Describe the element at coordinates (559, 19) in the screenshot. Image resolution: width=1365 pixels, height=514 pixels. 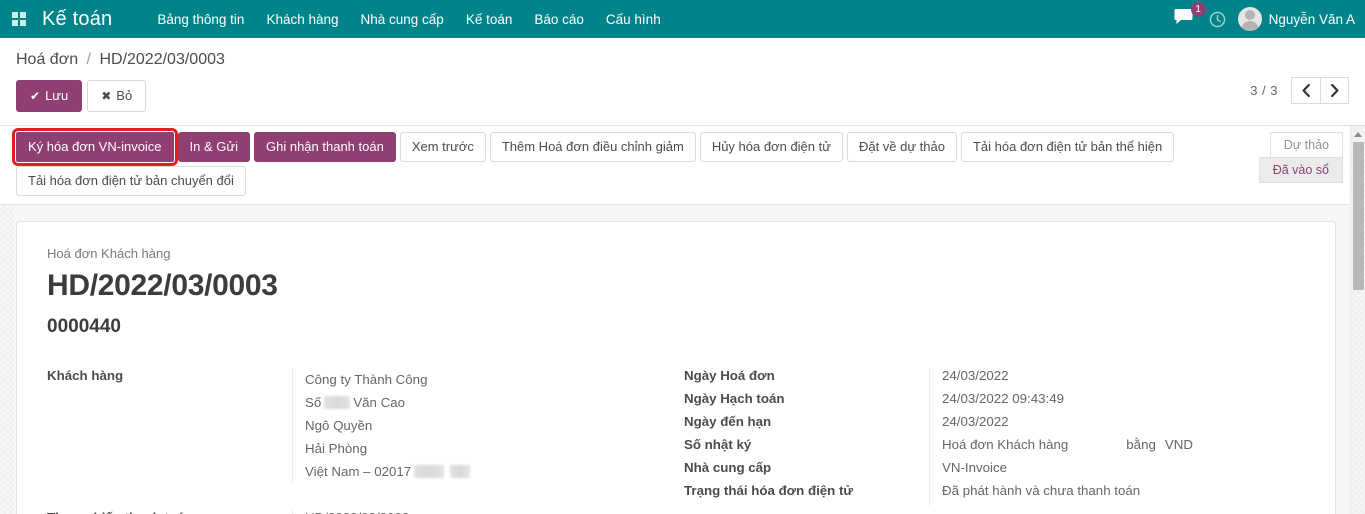
I see `menu-item-reporting: Báo cáo` at that location.